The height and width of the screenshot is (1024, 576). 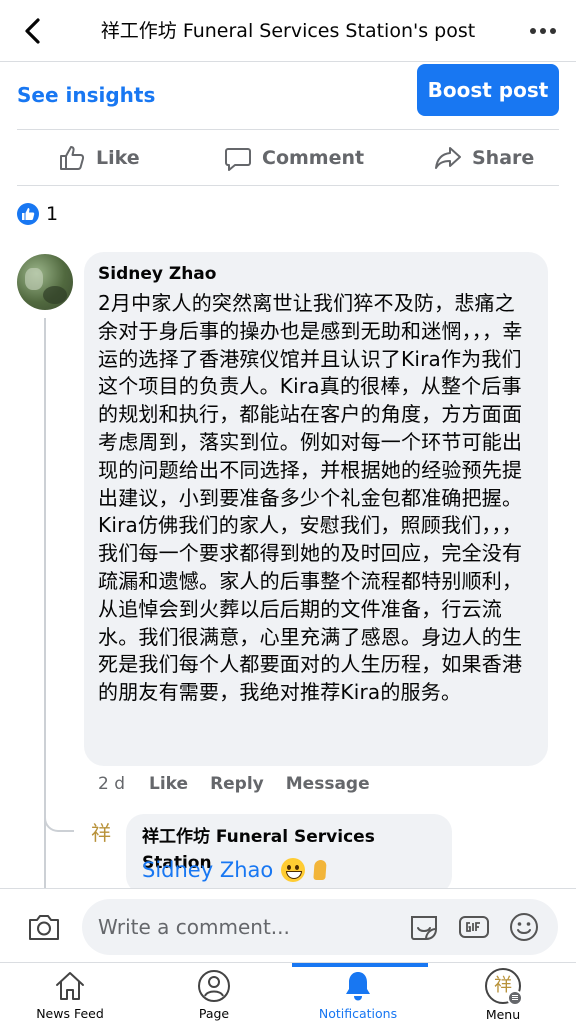 What do you see at coordinates (86, 95) in the screenshot?
I see `see-insights-link: See insights` at bounding box center [86, 95].